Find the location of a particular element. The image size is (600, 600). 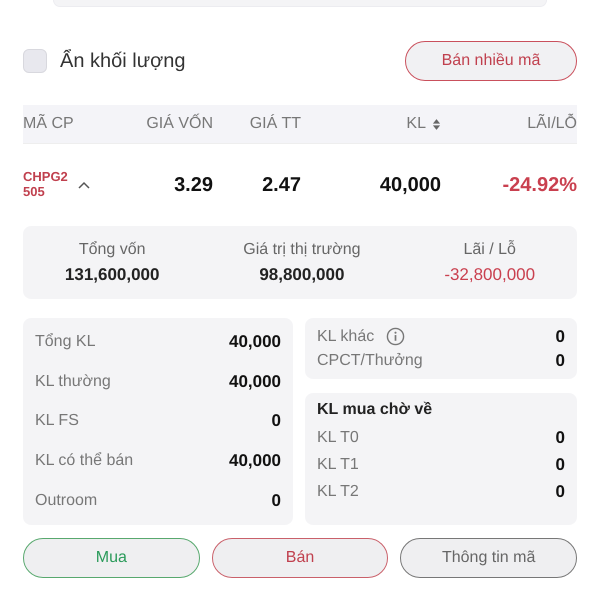

summary-value: -32,800,000 is located at coordinates (490, 274).